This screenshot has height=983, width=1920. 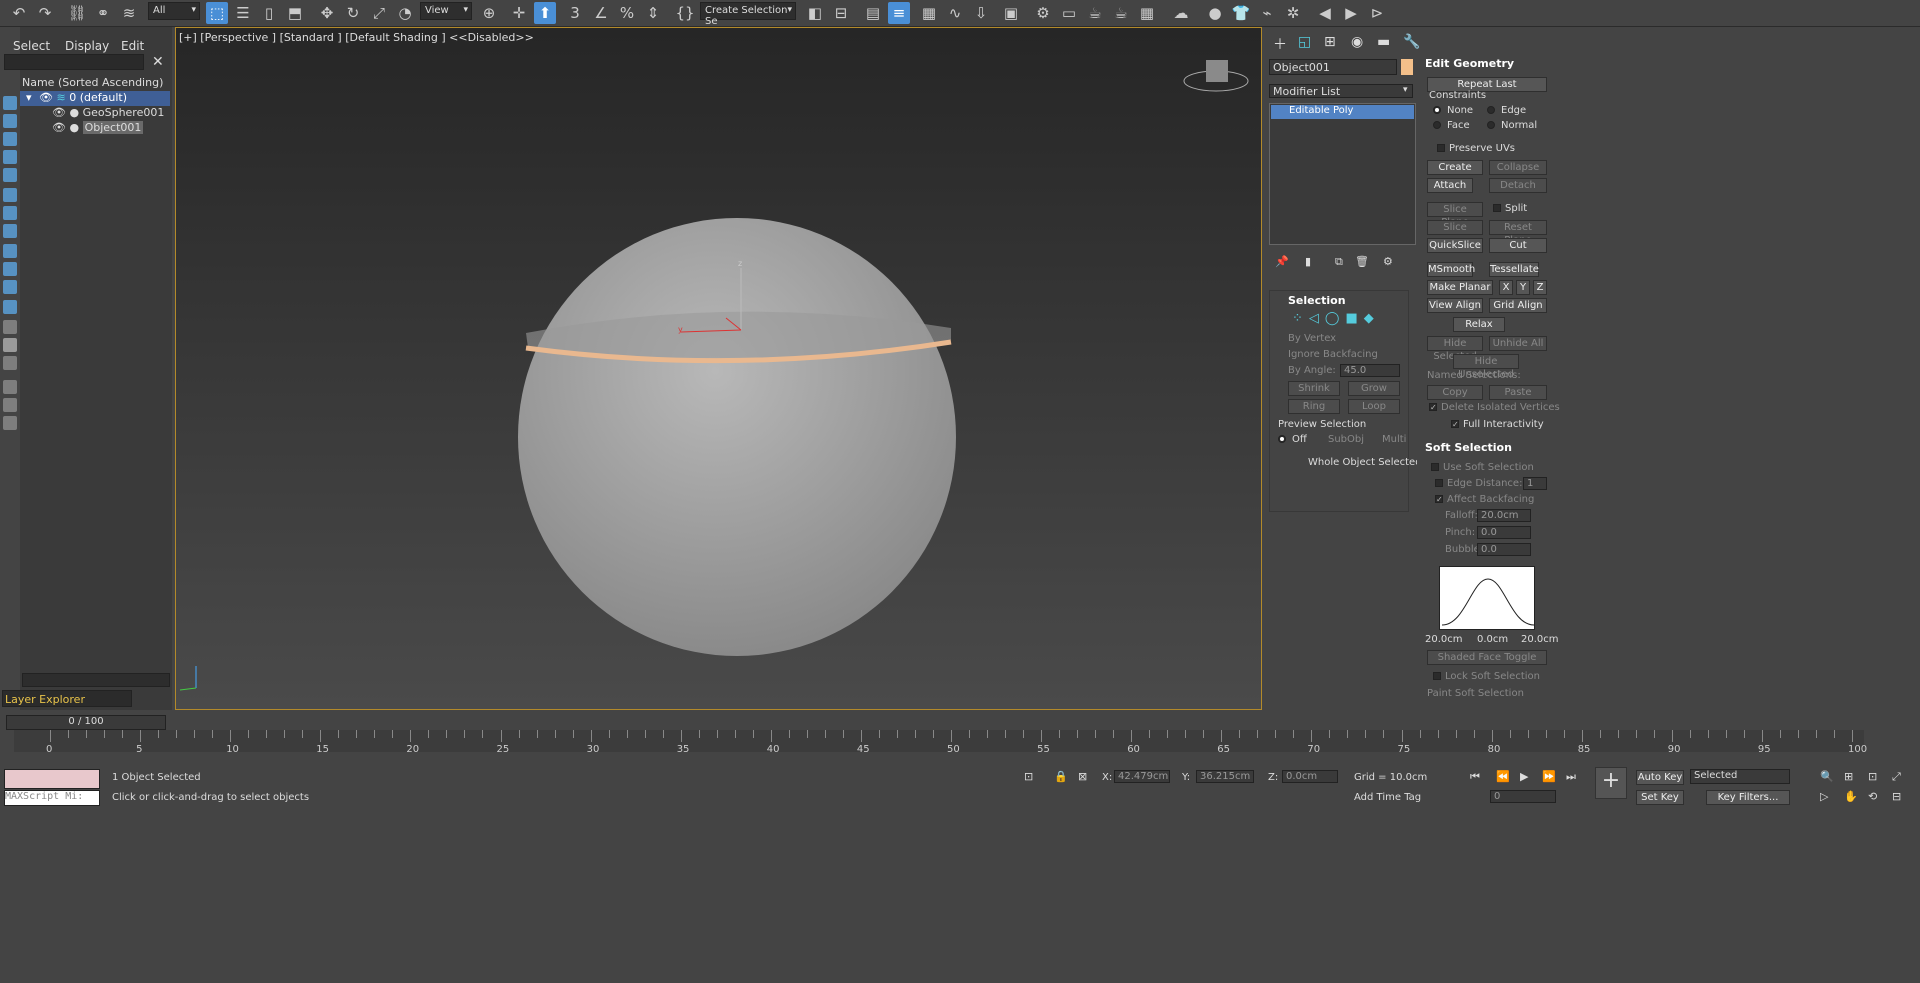 What do you see at coordinates (1357, 42) in the screenshot?
I see `motion-tab-icon: ◉` at bounding box center [1357, 42].